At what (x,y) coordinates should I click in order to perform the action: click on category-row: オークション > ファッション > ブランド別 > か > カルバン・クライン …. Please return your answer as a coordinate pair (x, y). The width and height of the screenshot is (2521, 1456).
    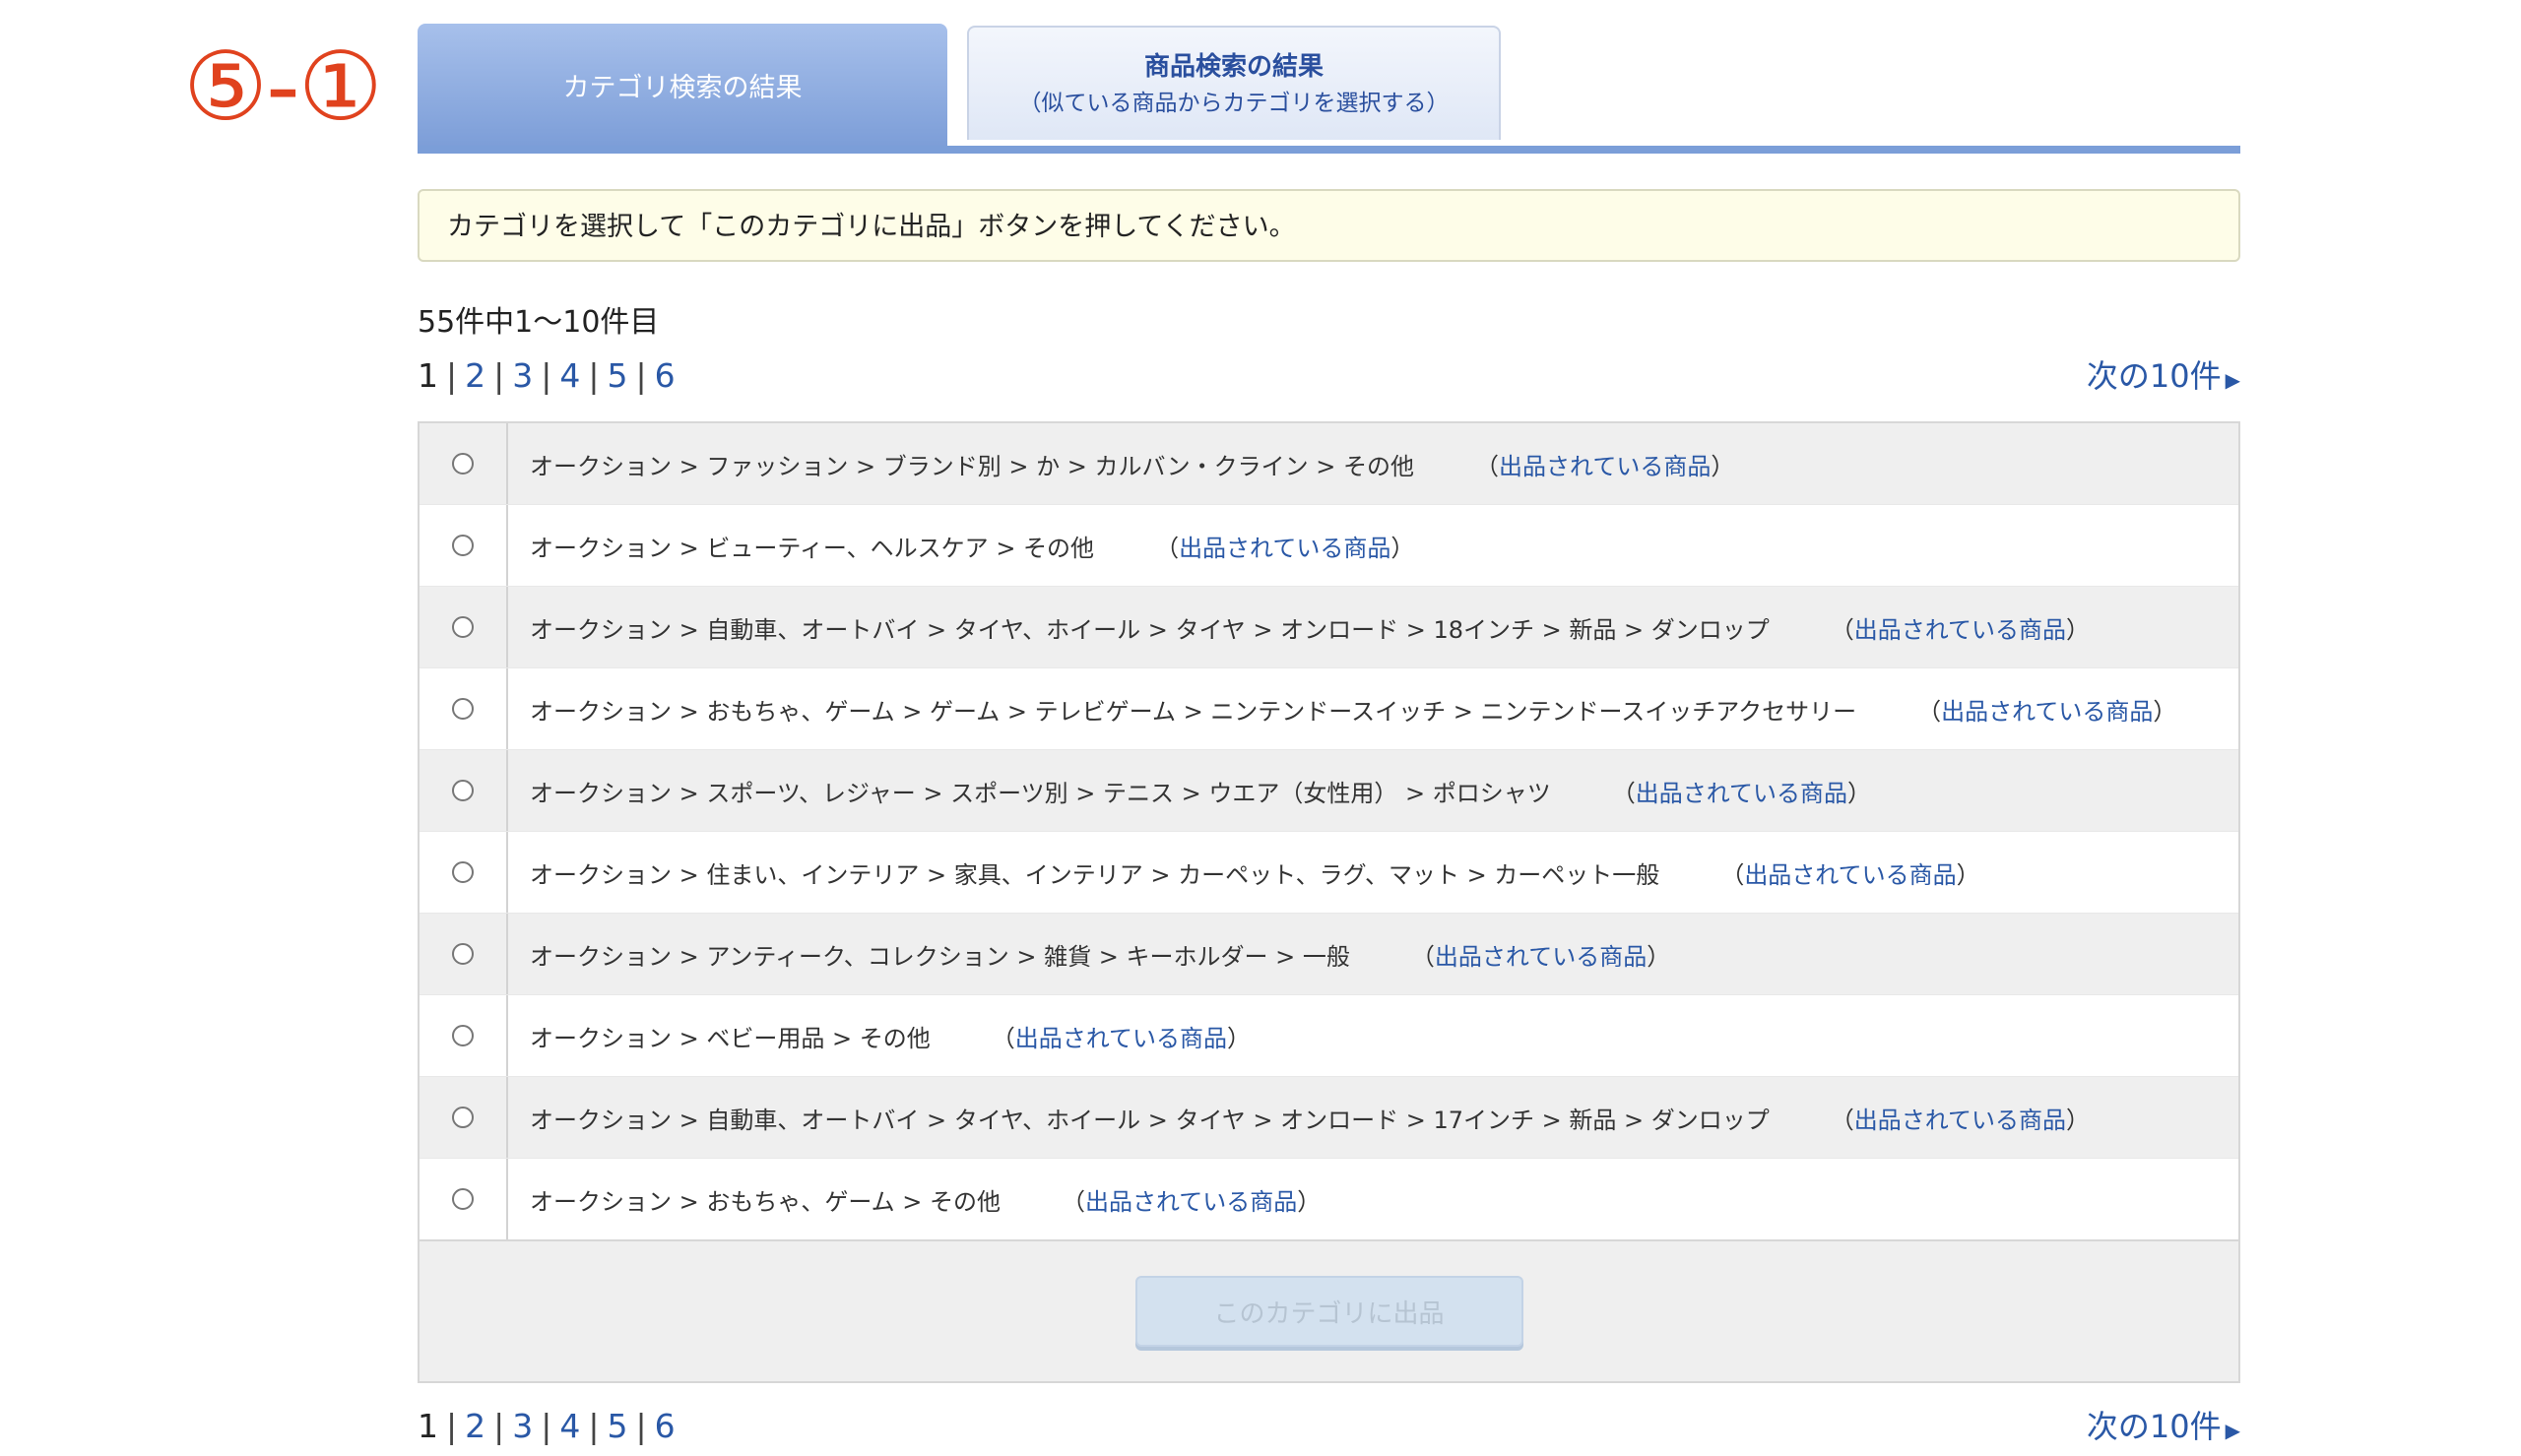
    Looking at the image, I should click on (1329, 463).